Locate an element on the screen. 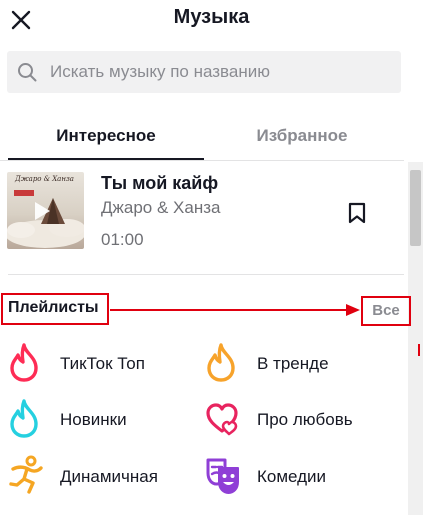 The height and width of the screenshot is (515, 423). playlist-item-love: Про любовь is located at coordinates (300, 420).